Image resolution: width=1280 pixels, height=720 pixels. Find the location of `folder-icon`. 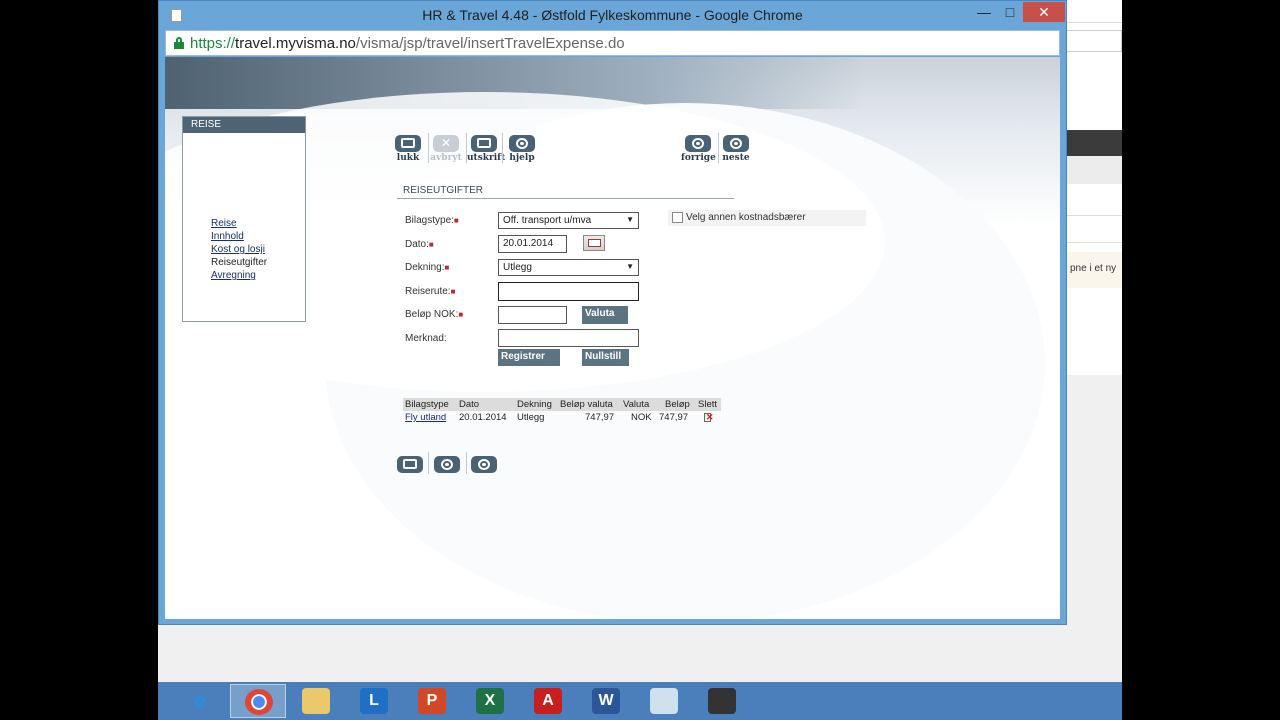

folder-icon is located at coordinates (316, 701).